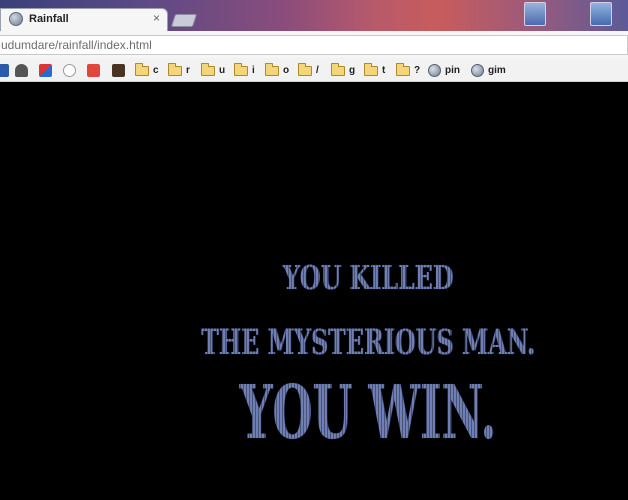  What do you see at coordinates (368, 277) in the screenshot?
I see `message-line-1: YOU KILLED` at bounding box center [368, 277].